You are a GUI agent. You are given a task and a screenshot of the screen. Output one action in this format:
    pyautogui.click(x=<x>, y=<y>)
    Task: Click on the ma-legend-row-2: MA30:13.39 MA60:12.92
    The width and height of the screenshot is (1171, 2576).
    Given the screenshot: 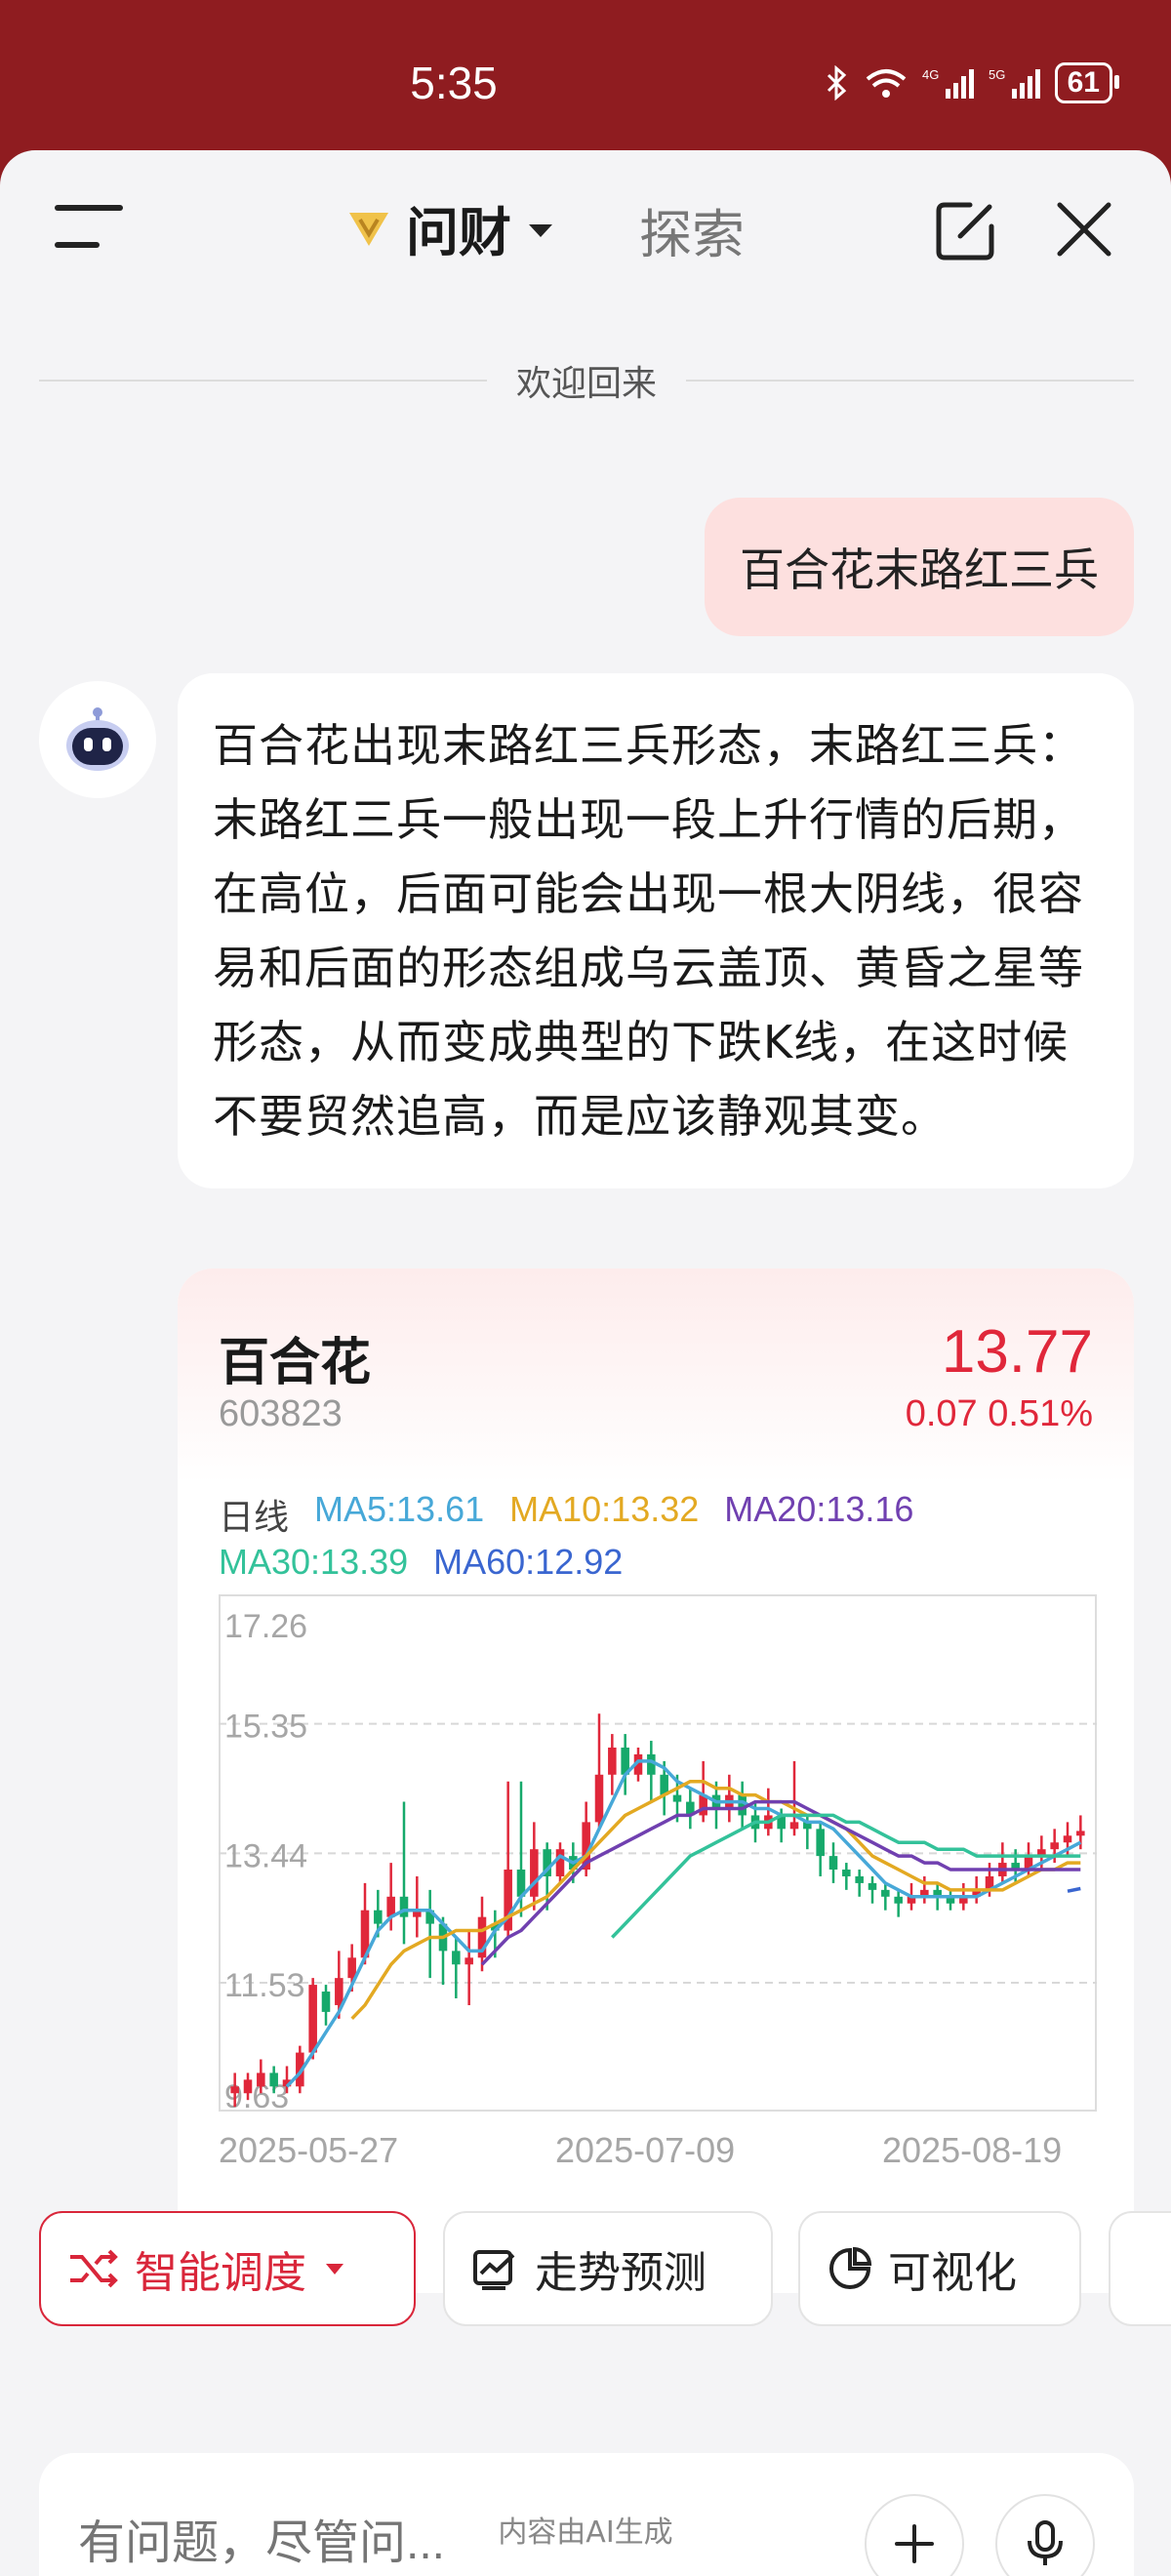 What is the action you would take?
    pyautogui.click(x=421, y=1562)
    